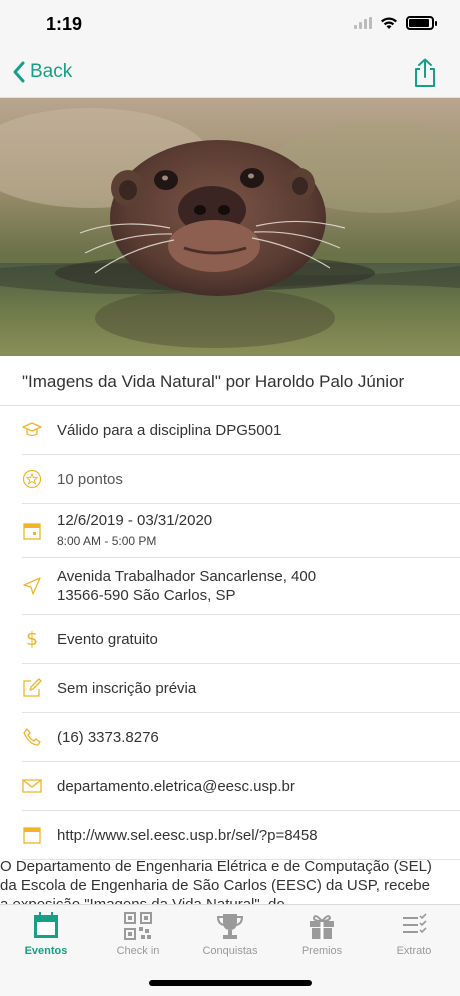 This screenshot has width=460, height=996. I want to click on graduation-cap-icon, so click(32, 430).